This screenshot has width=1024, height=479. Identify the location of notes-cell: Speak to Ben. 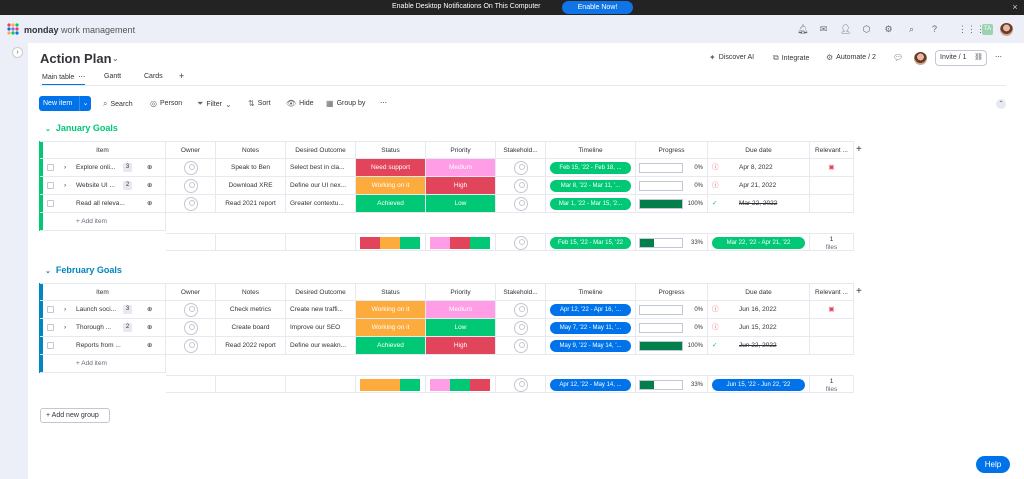
(251, 168).